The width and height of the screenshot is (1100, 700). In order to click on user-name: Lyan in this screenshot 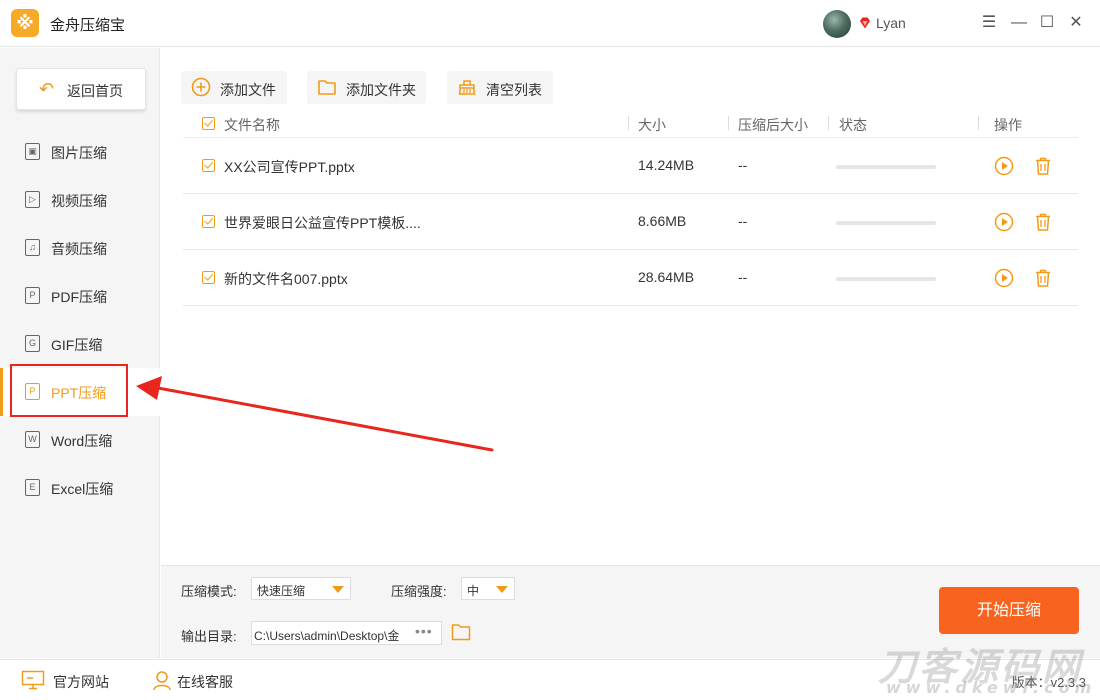, I will do `click(891, 23)`.